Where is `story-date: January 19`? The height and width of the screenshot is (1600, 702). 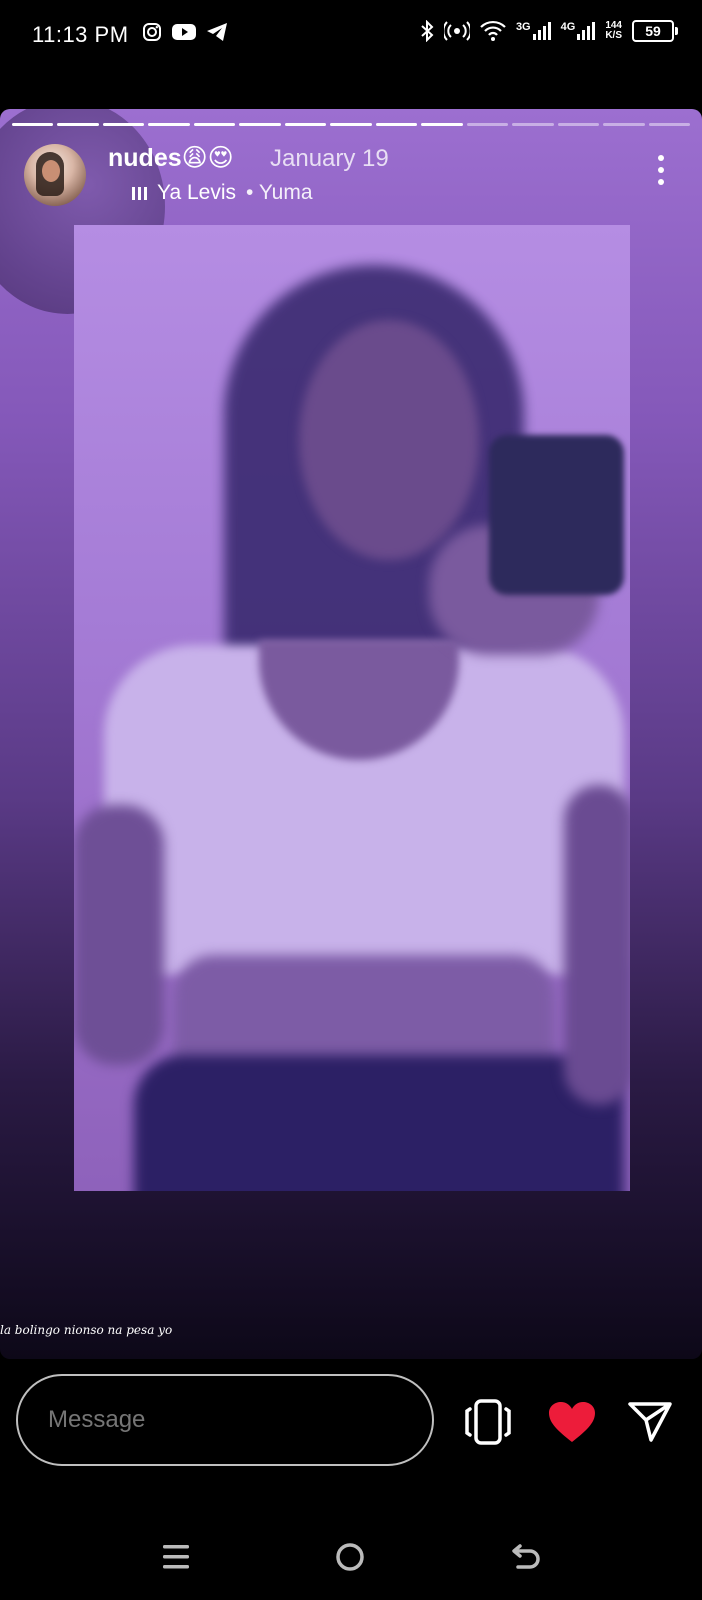
story-date: January 19 is located at coordinates (329, 158).